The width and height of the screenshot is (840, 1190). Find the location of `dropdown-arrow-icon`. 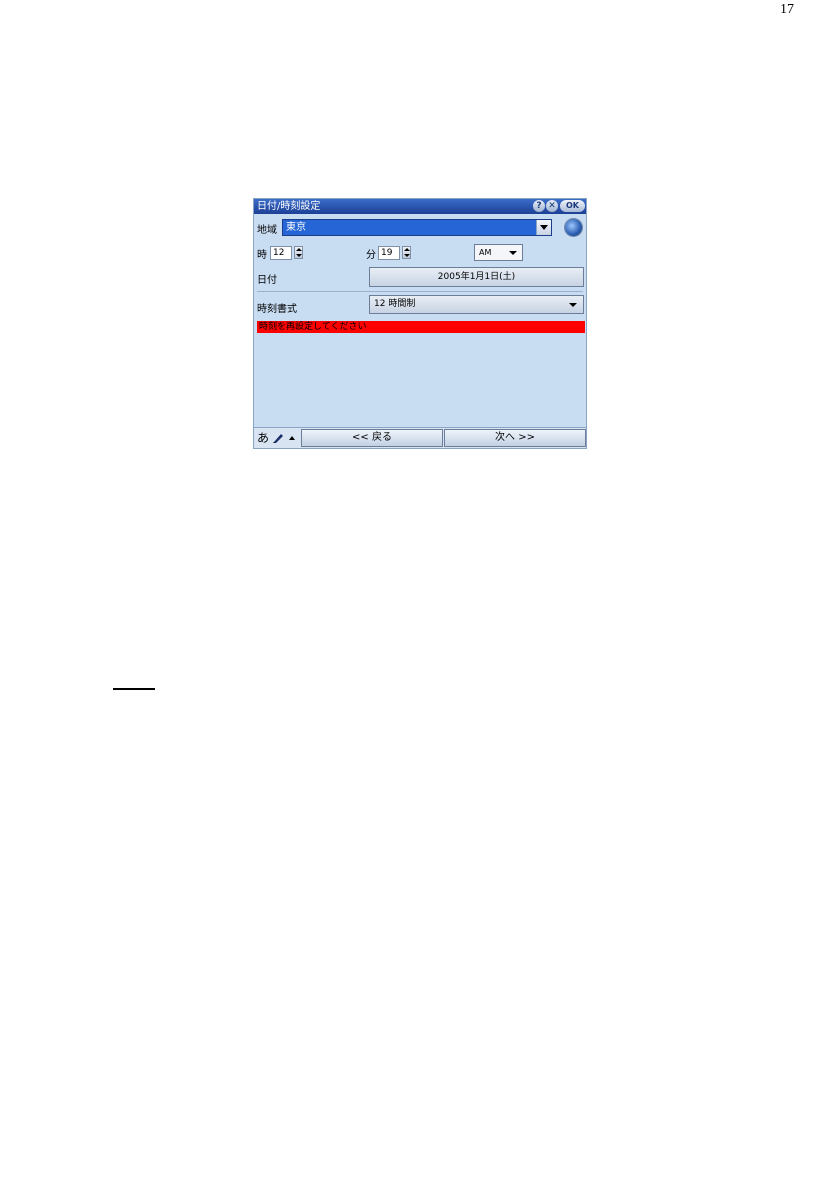

dropdown-arrow-icon is located at coordinates (543, 227).